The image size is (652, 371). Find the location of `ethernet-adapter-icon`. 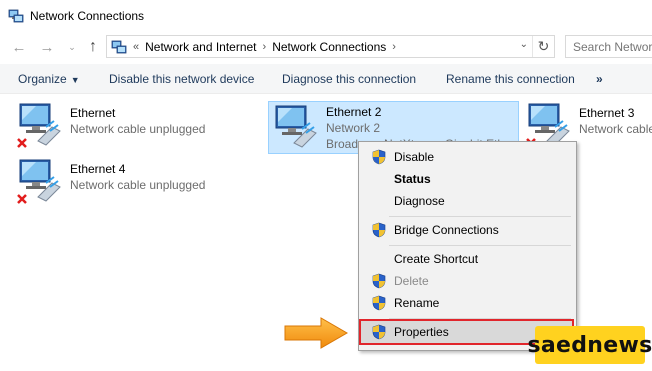

ethernet-adapter-icon is located at coordinates (296, 126).